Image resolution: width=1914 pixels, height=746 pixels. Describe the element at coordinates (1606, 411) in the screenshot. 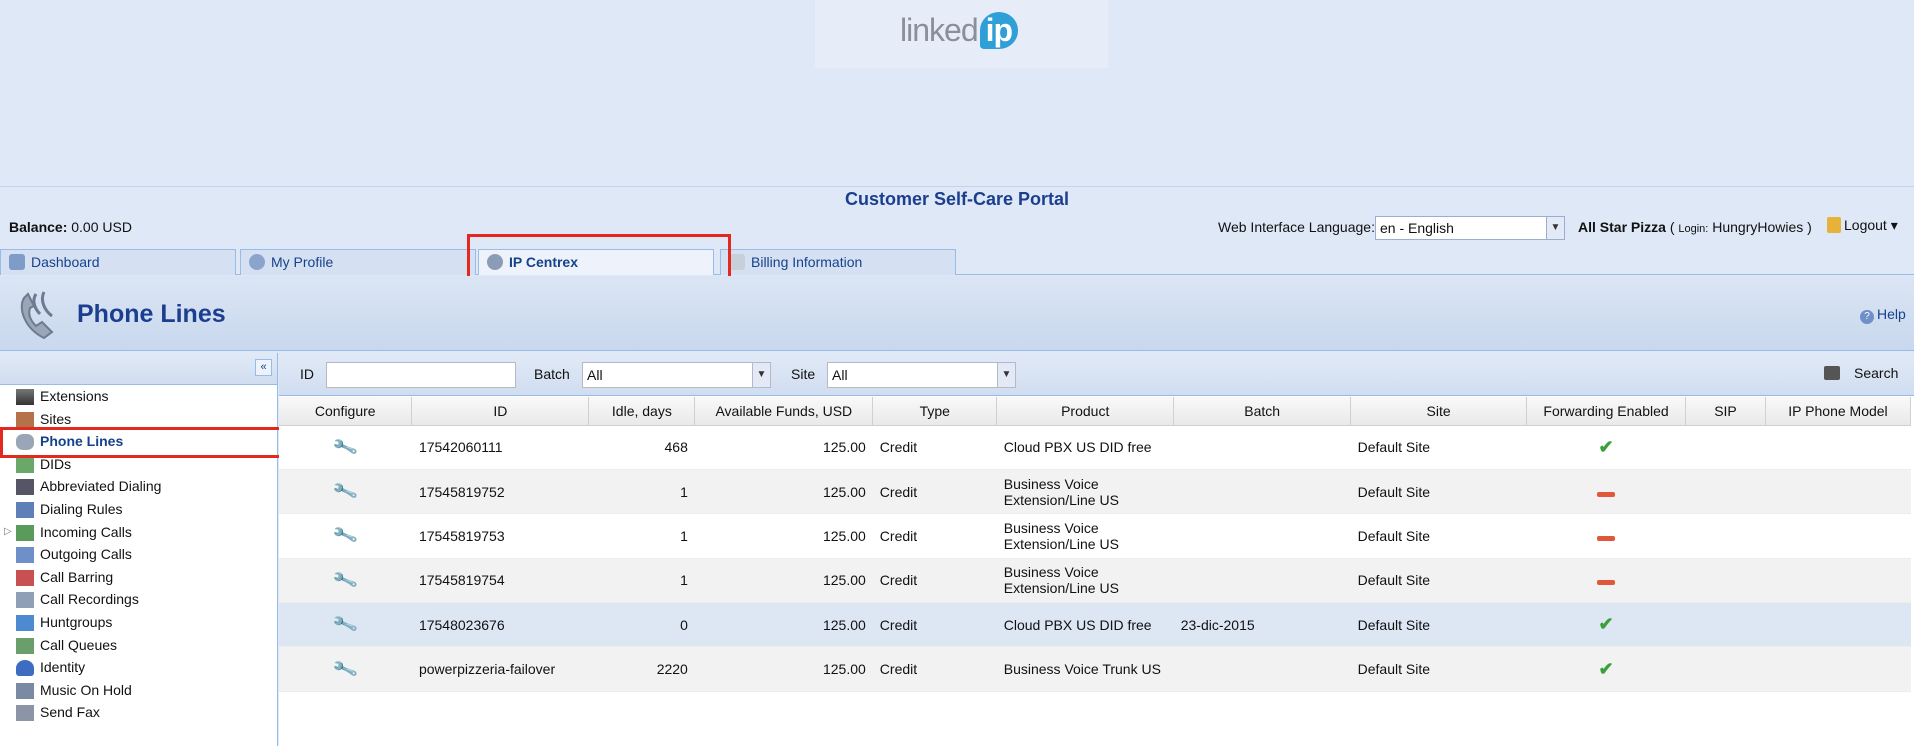

I see `column-header: Forwarding Enabled` at that location.